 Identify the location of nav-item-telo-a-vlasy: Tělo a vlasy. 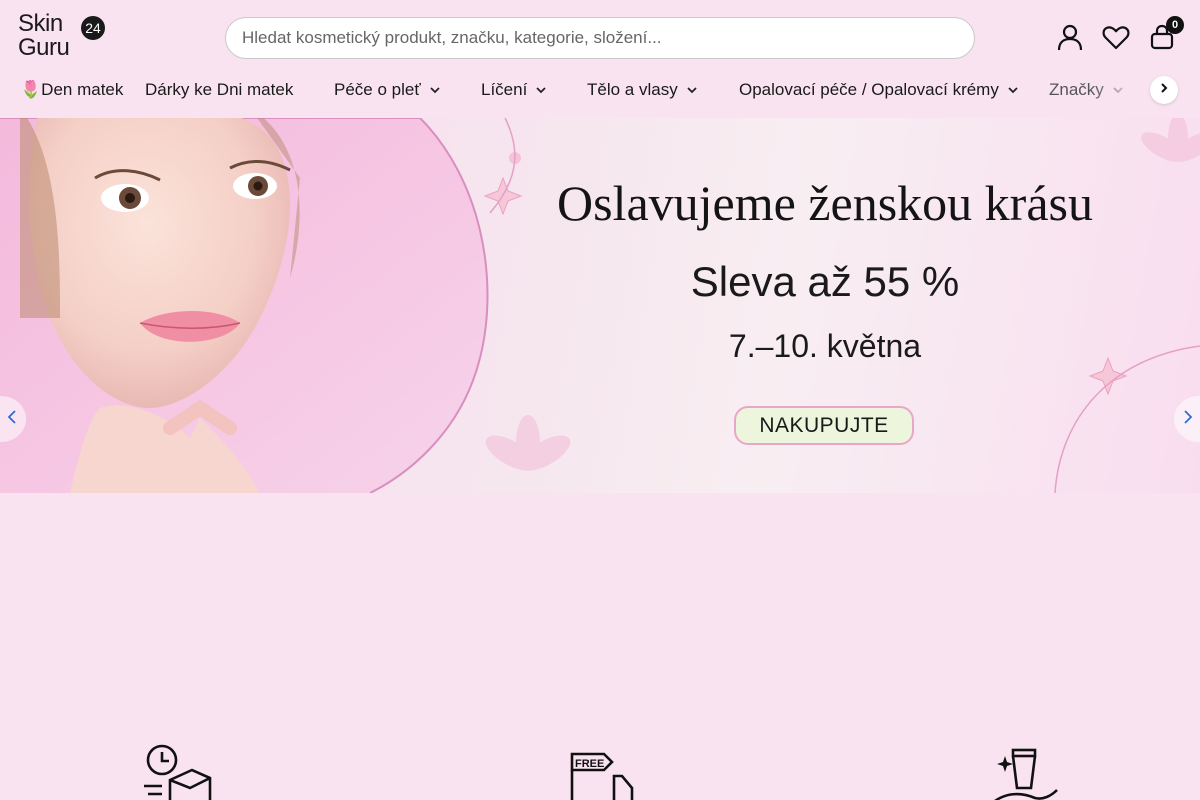
(642, 90).